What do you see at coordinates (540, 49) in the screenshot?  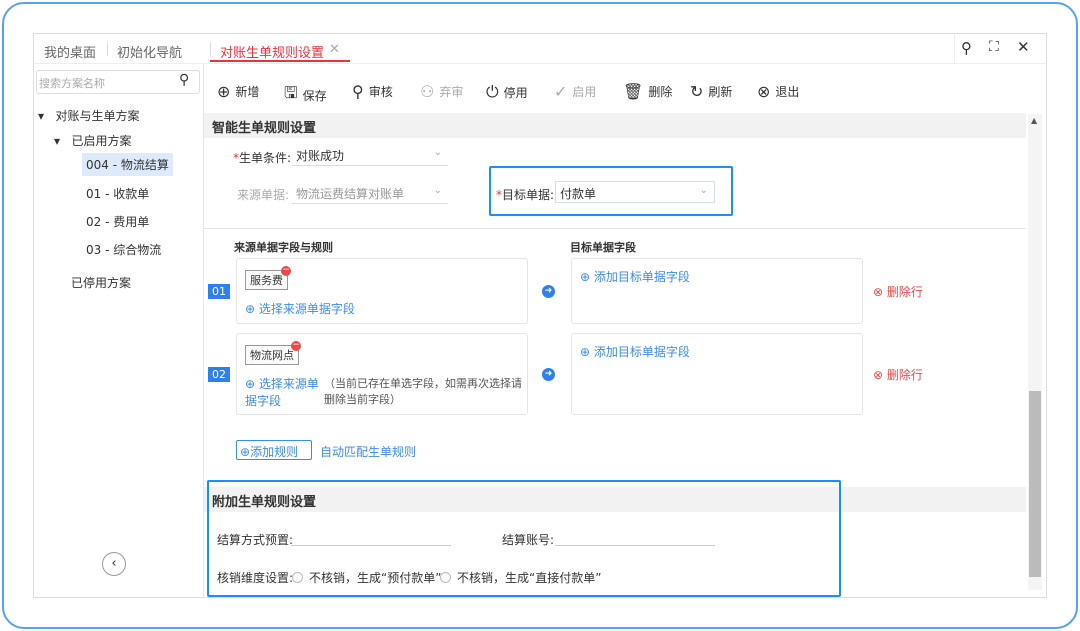 I see `tab-bar: 我的桌面 初始化导航 对账生单规则设置 ✕ ⚲ ⛶ ✕` at bounding box center [540, 49].